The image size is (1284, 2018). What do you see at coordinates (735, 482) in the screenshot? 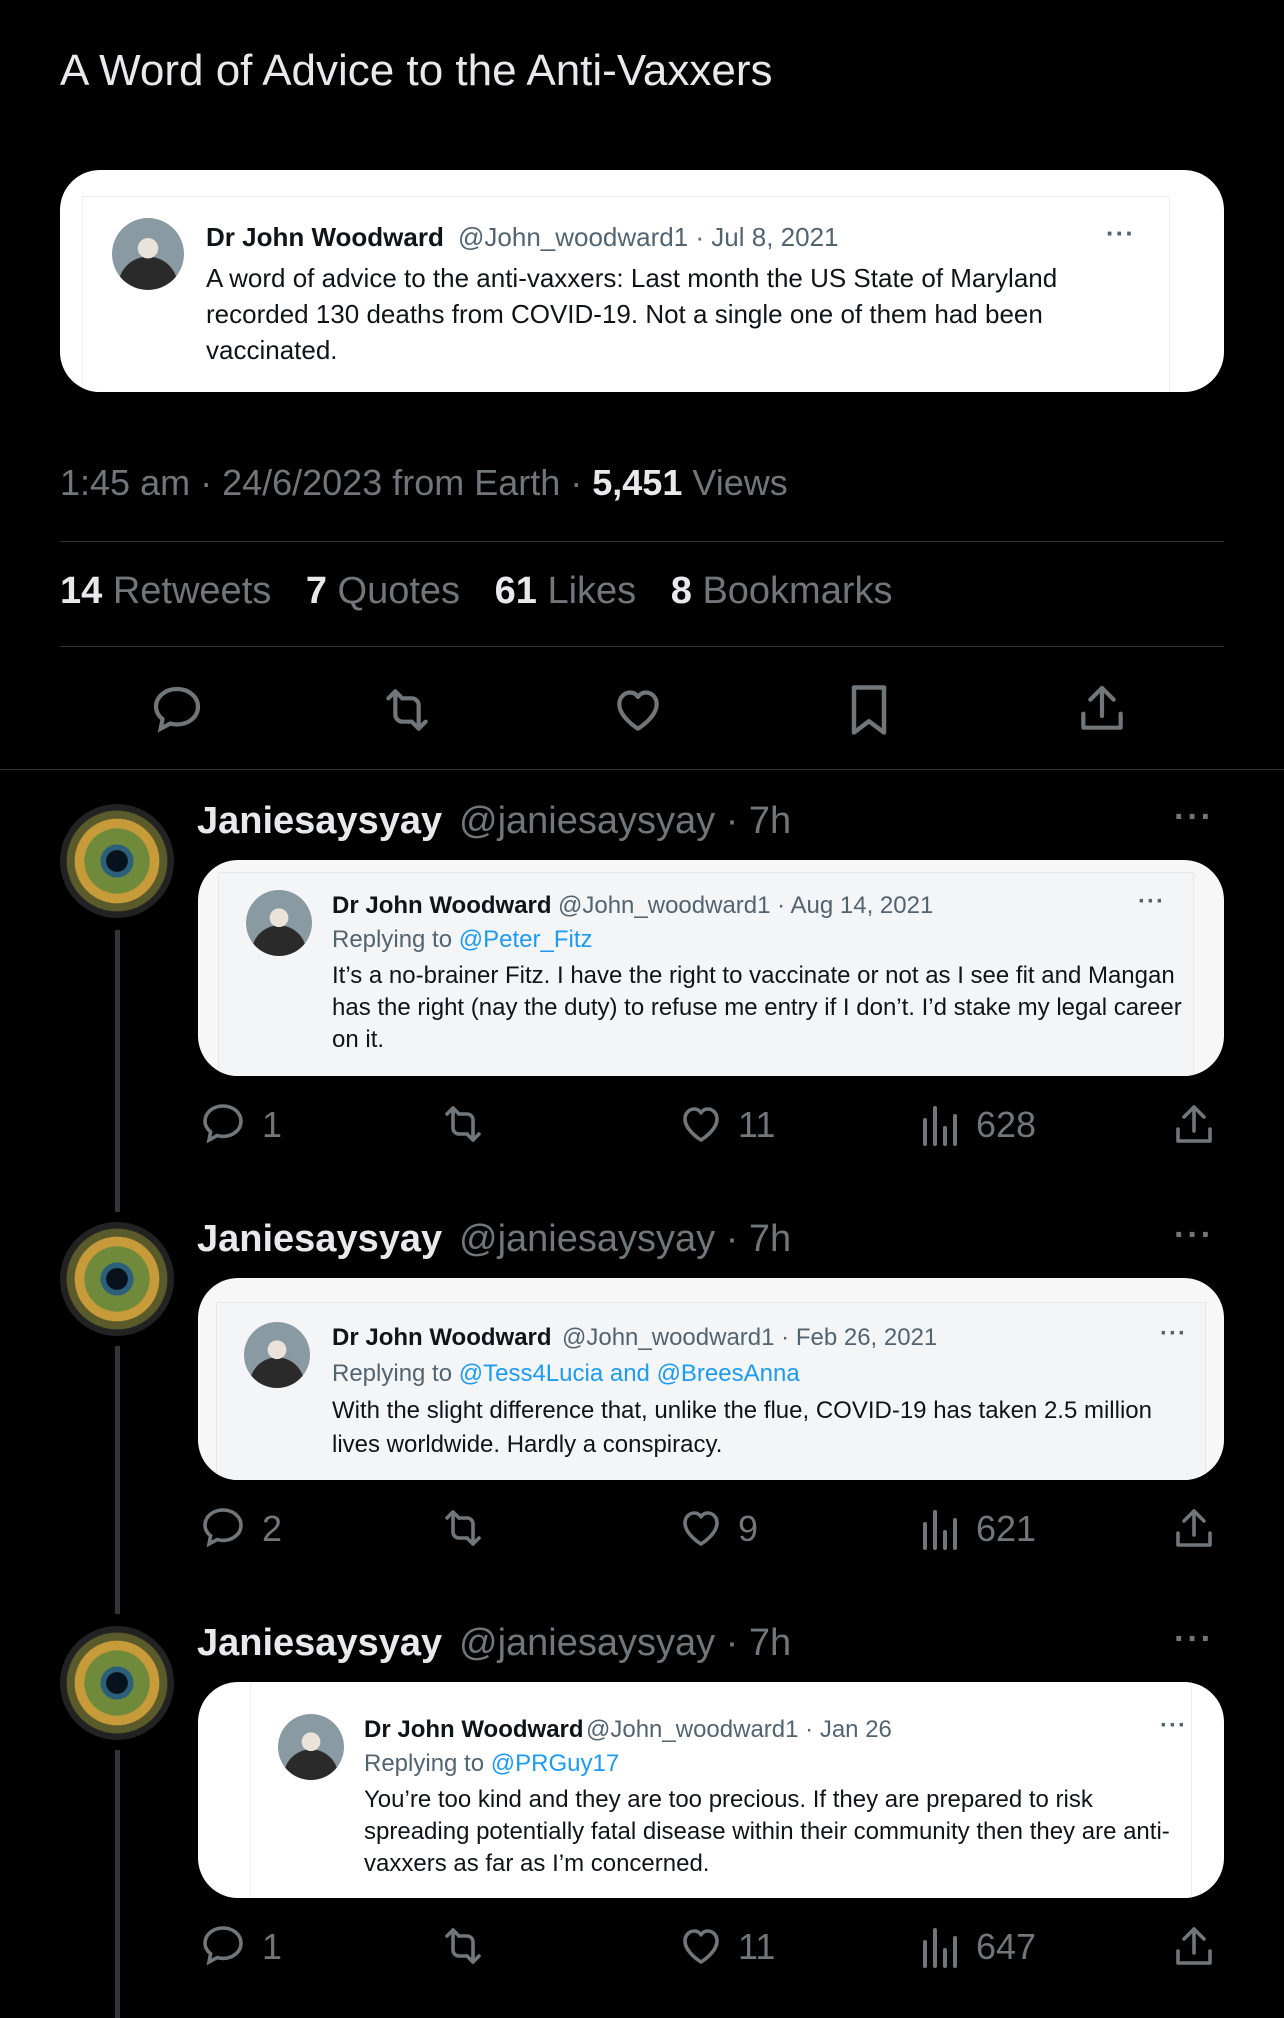
I see `views-label: Views` at bounding box center [735, 482].